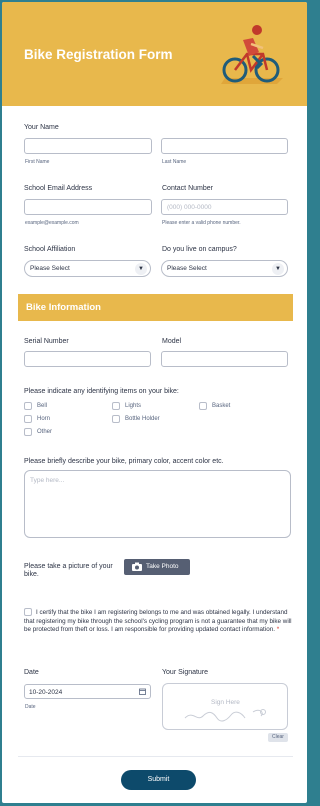  What do you see at coordinates (221, 406) in the screenshot?
I see `checkbox-label: Basket` at bounding box center [221, 406].